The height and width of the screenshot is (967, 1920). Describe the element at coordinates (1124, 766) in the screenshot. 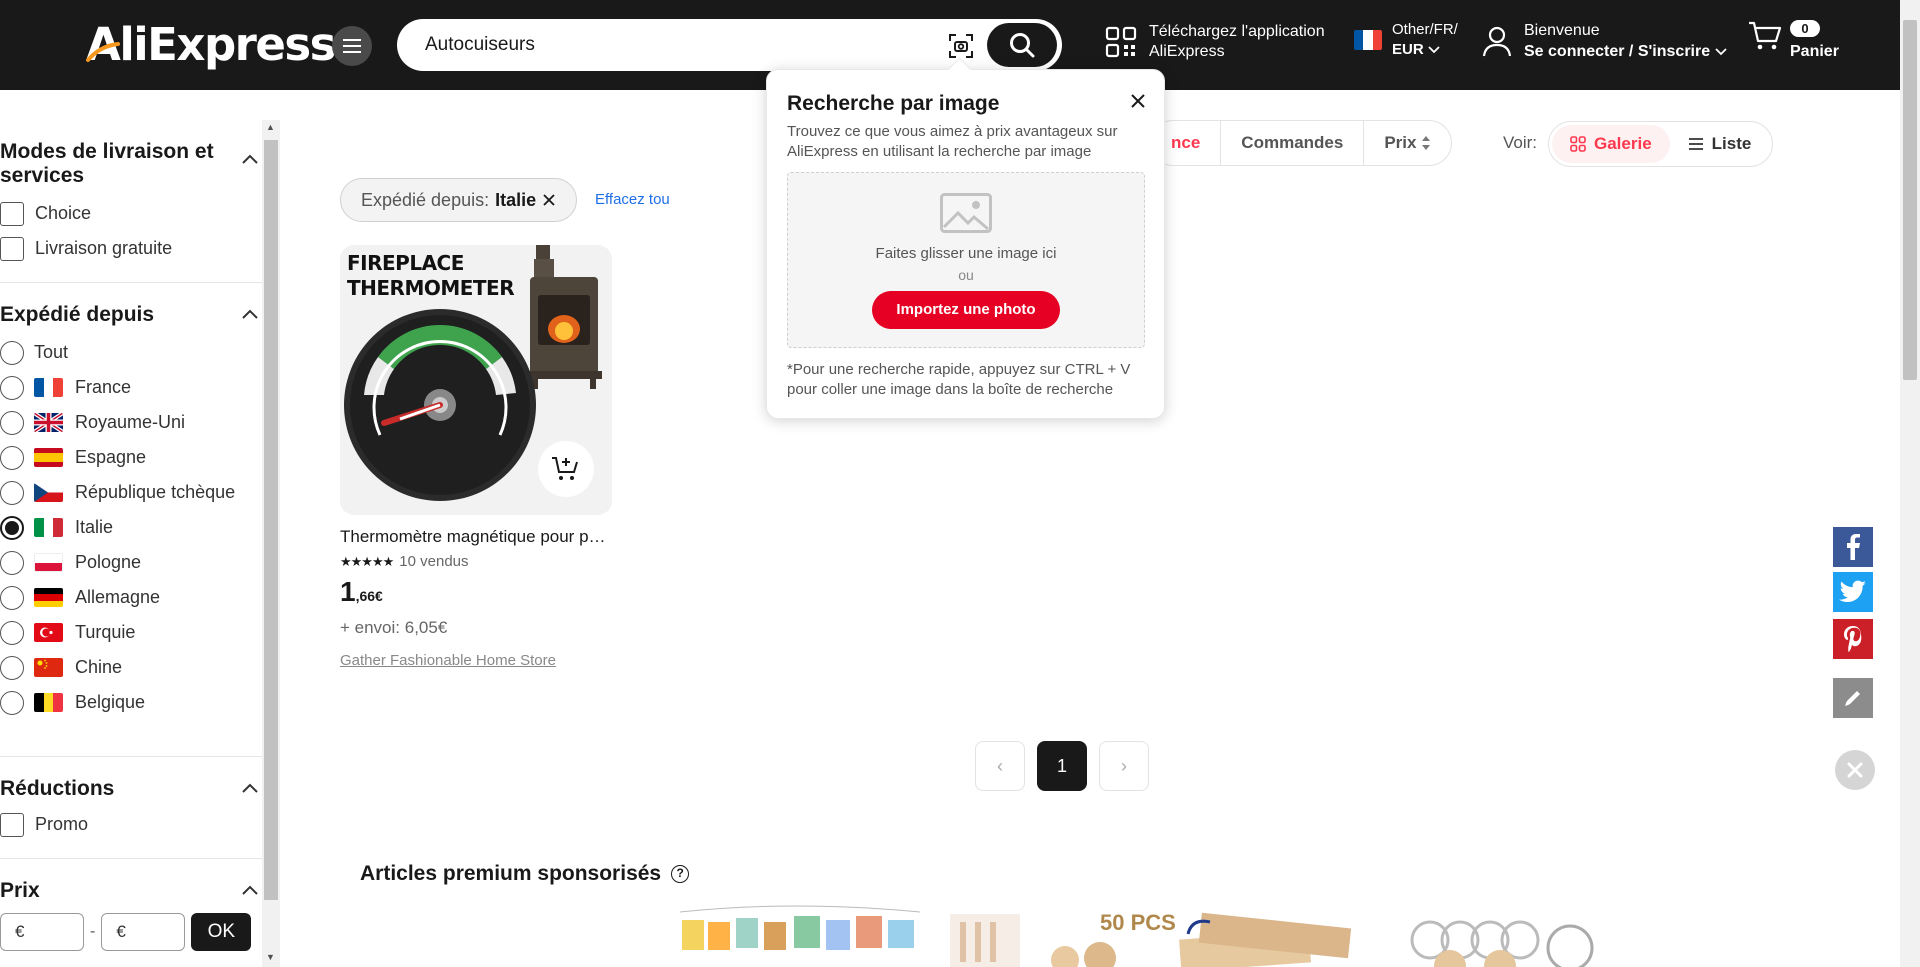

I see `next-page-button: ›` at that location.